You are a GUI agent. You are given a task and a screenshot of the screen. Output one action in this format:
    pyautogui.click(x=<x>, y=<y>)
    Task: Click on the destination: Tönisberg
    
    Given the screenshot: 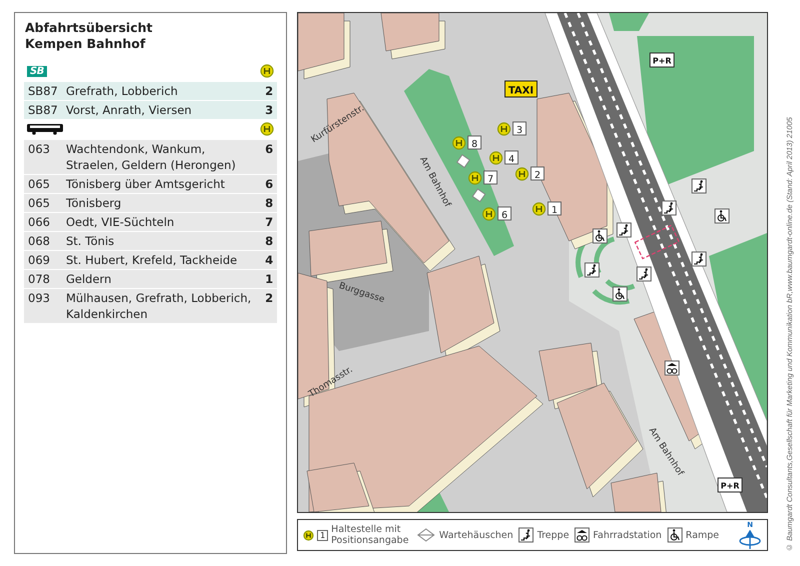 What is the action you would take?
    pyautogui.click(x=94, y=203)
    